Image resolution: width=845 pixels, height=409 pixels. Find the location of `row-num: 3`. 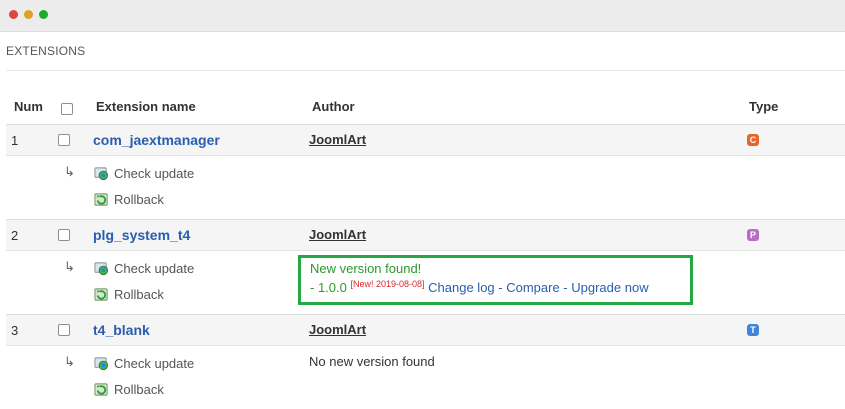

row-num: 3 is located at coordinates (15, 330).